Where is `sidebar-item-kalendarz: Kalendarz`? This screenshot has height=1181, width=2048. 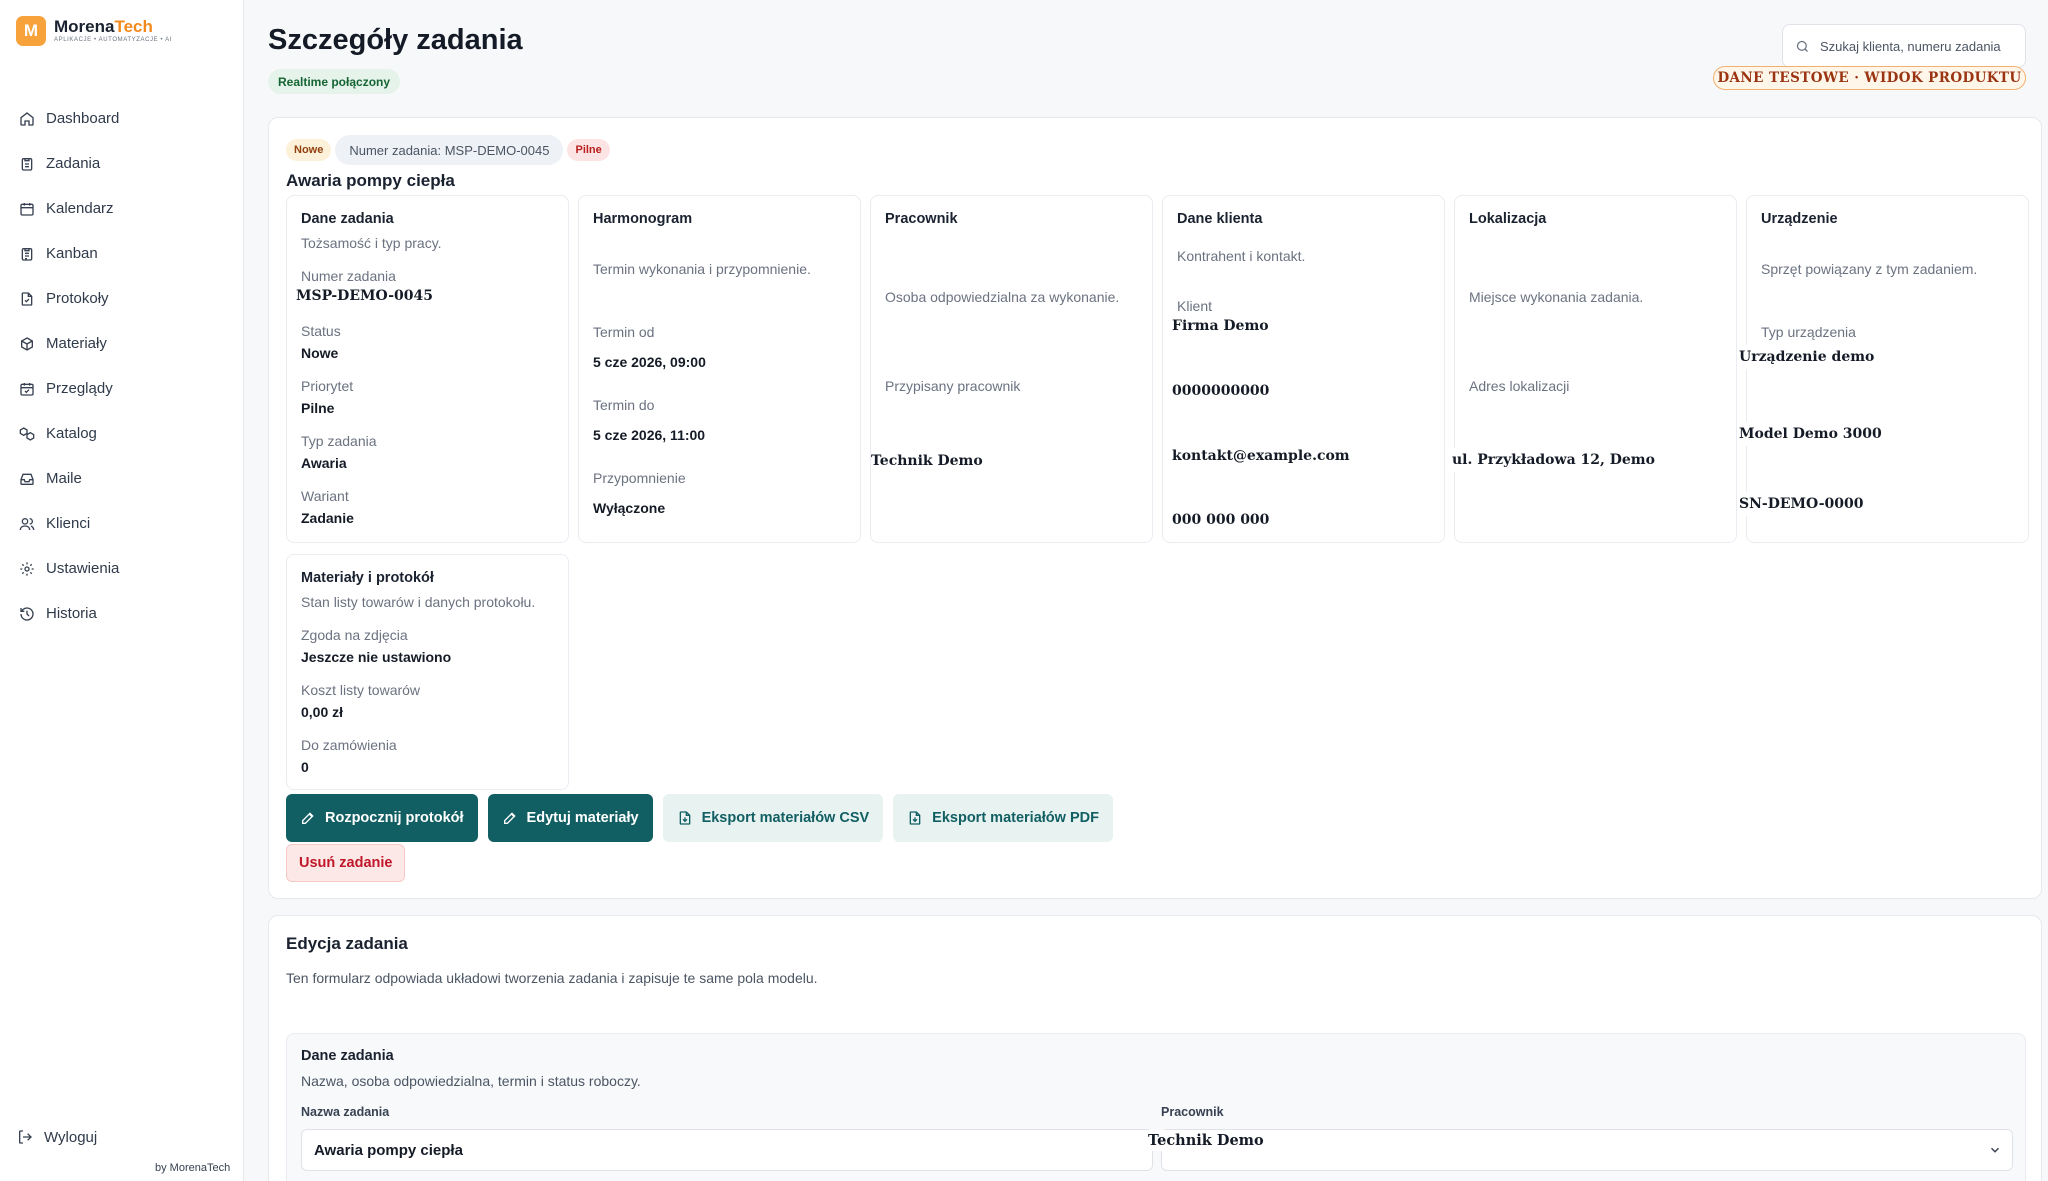
sidebar-item-kalendarz: Kalendarz is located at coordinates (123, 208).